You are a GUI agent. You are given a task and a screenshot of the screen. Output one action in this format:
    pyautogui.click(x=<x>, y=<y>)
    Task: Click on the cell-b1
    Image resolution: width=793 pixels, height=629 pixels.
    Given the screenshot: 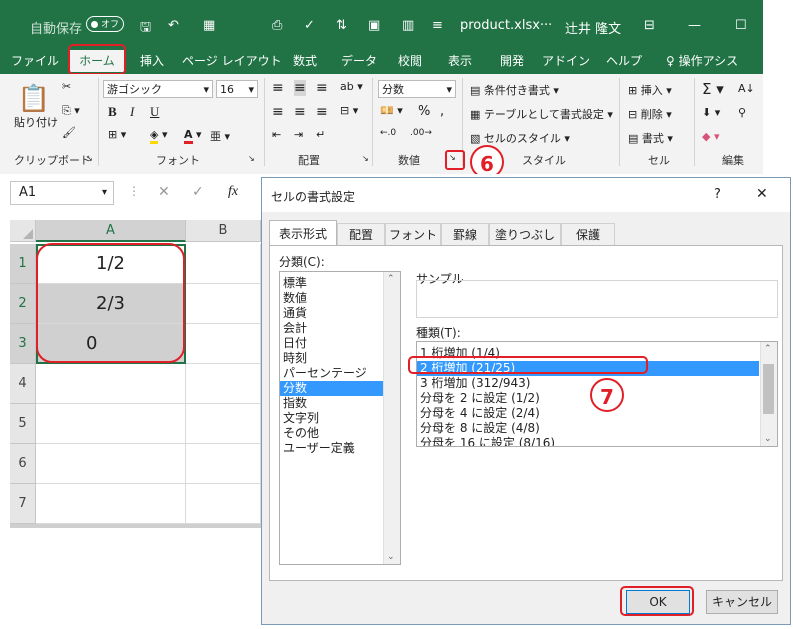 What is the action you would take?
    pyautogui.click(x=223, y=264)
    